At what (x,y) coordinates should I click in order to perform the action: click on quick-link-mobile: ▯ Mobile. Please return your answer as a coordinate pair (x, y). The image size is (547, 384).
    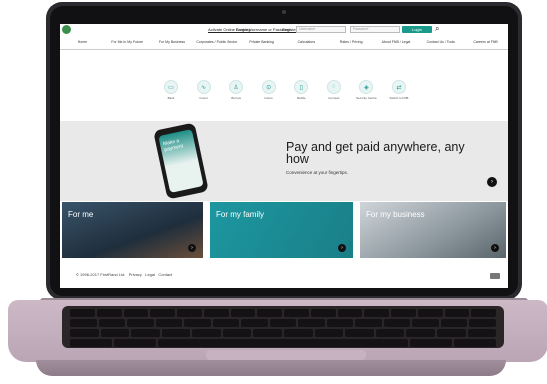
    Looking at the image, I should click on (301, 92).